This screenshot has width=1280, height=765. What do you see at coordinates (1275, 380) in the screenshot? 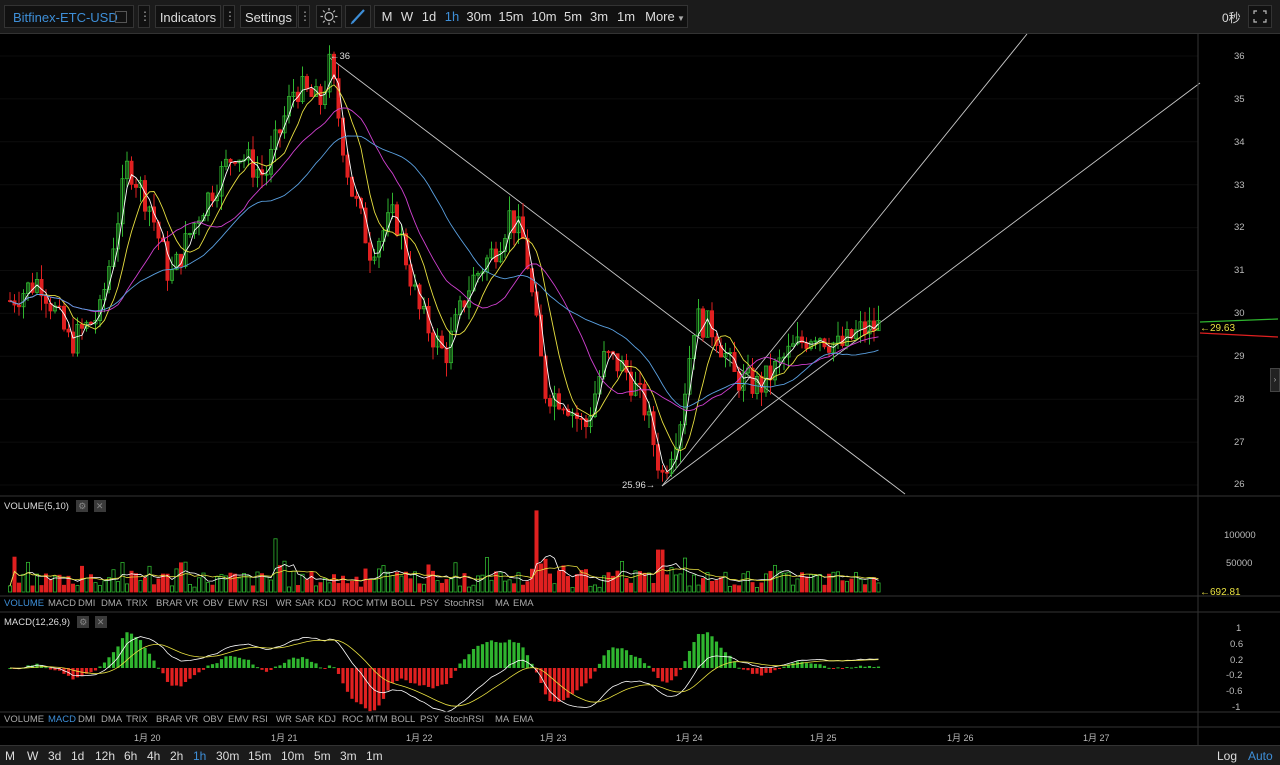
I see `right-expand-handle: ›` at bounding box center [1275, 380].